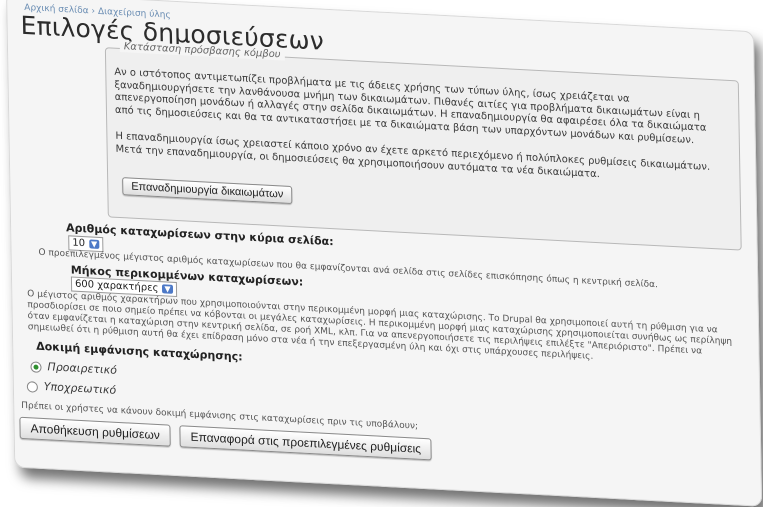 This screenshot has width=763, height=507. I want to click on preview-label: Δοκιμή εμφάνισης καταχώρησης:, so click(139, 351).